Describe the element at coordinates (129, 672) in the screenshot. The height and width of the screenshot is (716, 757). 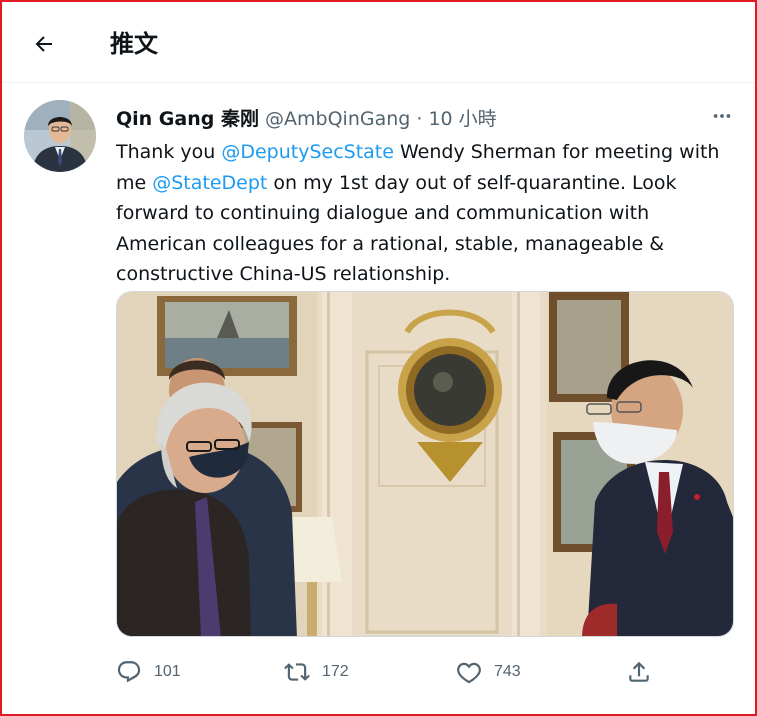
I see `reply-icon` at that location.